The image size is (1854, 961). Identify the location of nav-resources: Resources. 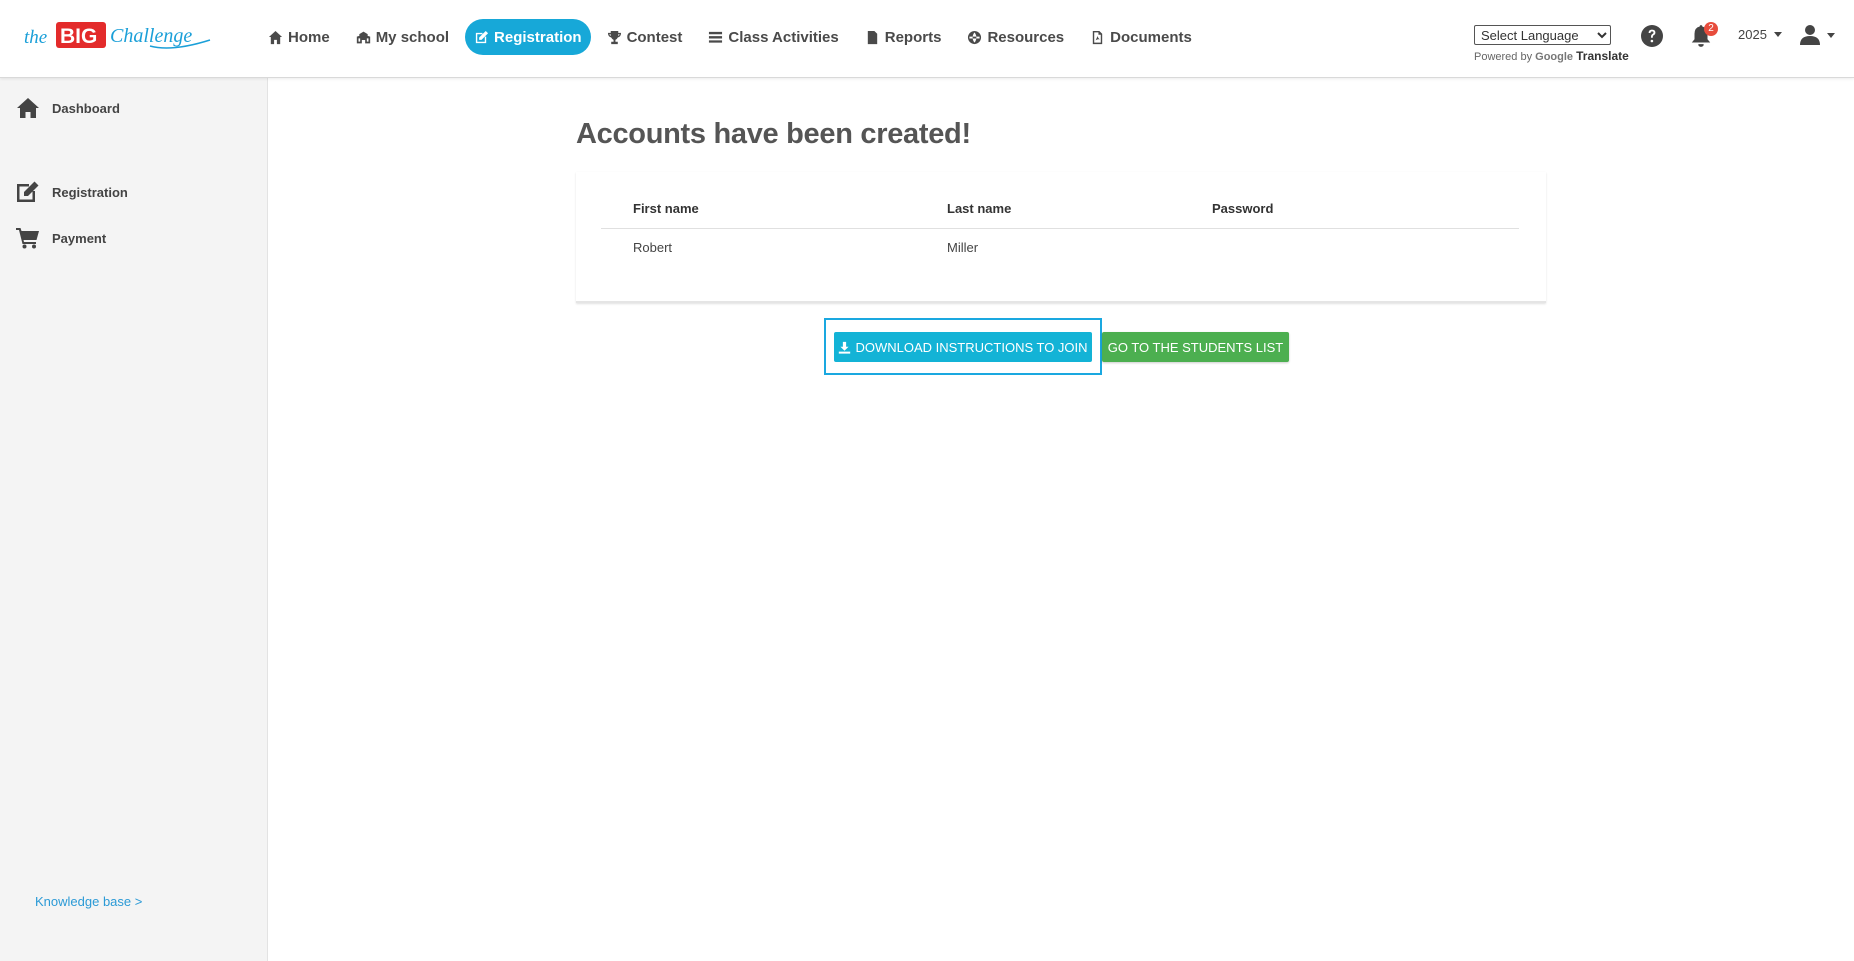
(1015, 37).